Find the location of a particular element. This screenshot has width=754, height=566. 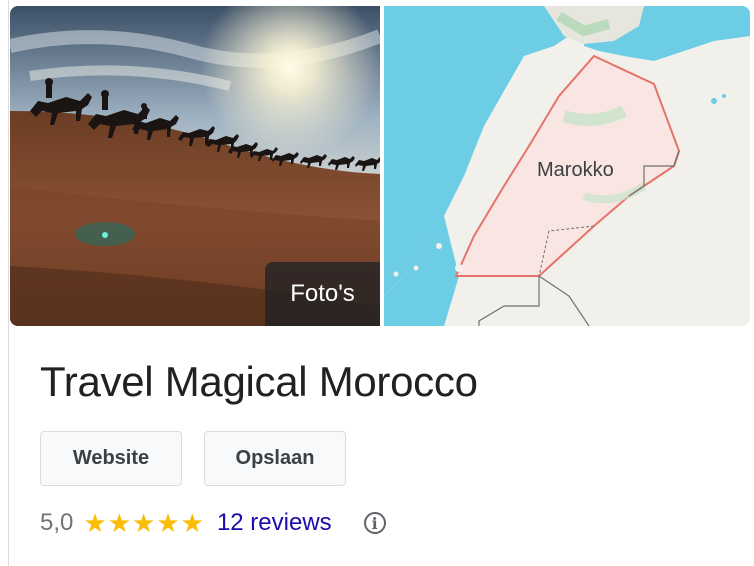

reviews-link: 12 reviews is located at coordinates (274, 523).